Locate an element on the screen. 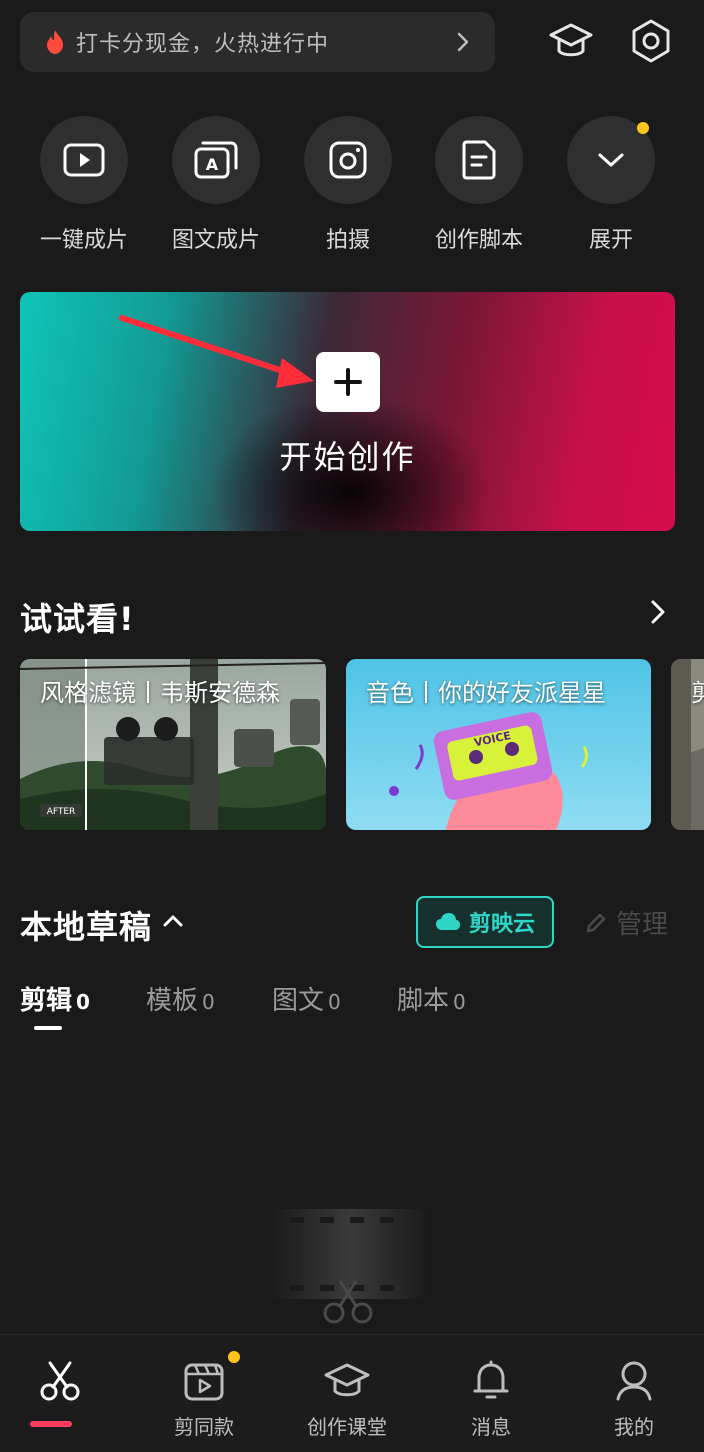 The image size is (704, 1452). card-title: 剪 is located at coordinates (697, 693).